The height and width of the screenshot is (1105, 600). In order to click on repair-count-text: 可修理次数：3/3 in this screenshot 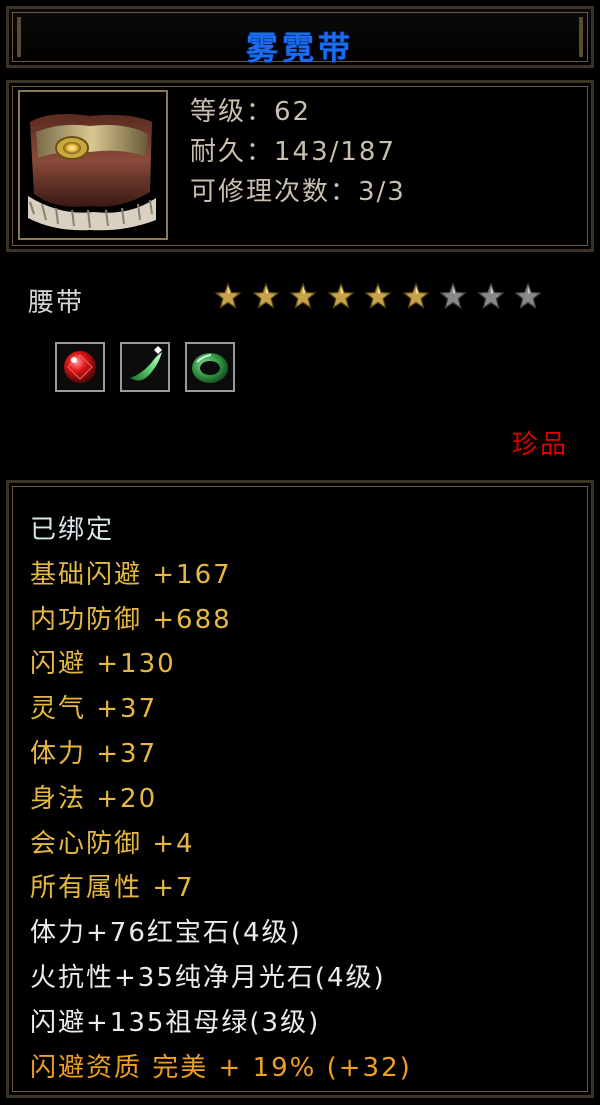, I will do `click(298, 192)`.